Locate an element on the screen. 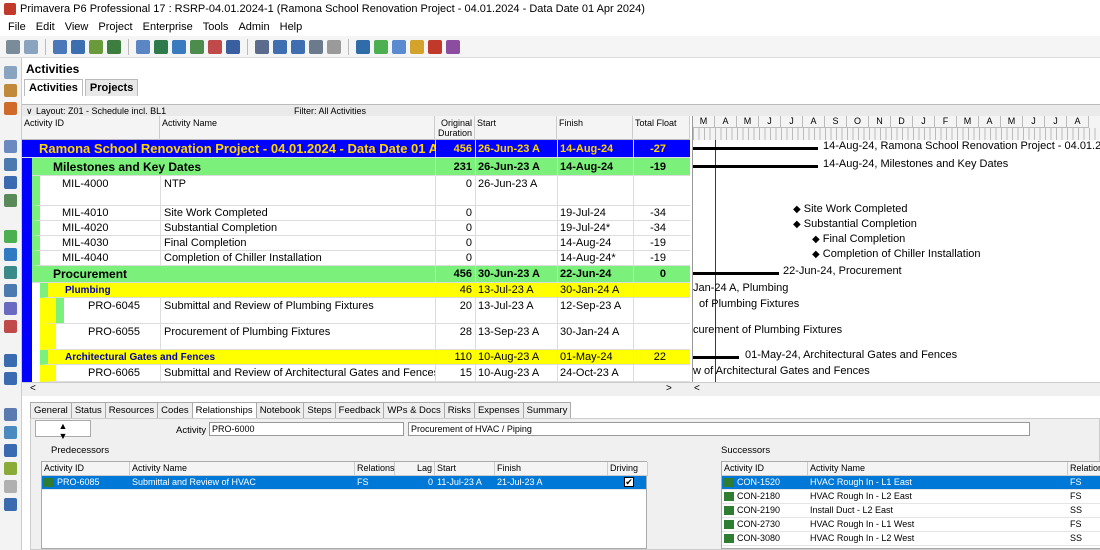  gantt-bar-project is located at coordinates (755, 148).